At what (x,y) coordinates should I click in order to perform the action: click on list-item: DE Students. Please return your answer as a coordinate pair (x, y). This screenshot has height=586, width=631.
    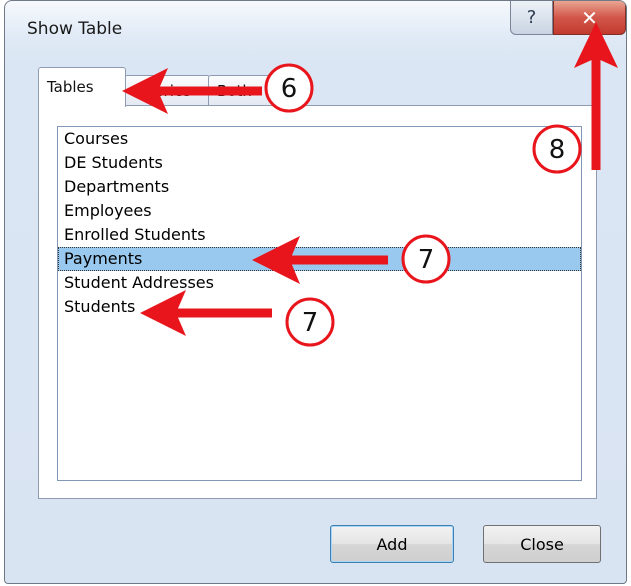
    Looking at the image, I should click on (319, 163).